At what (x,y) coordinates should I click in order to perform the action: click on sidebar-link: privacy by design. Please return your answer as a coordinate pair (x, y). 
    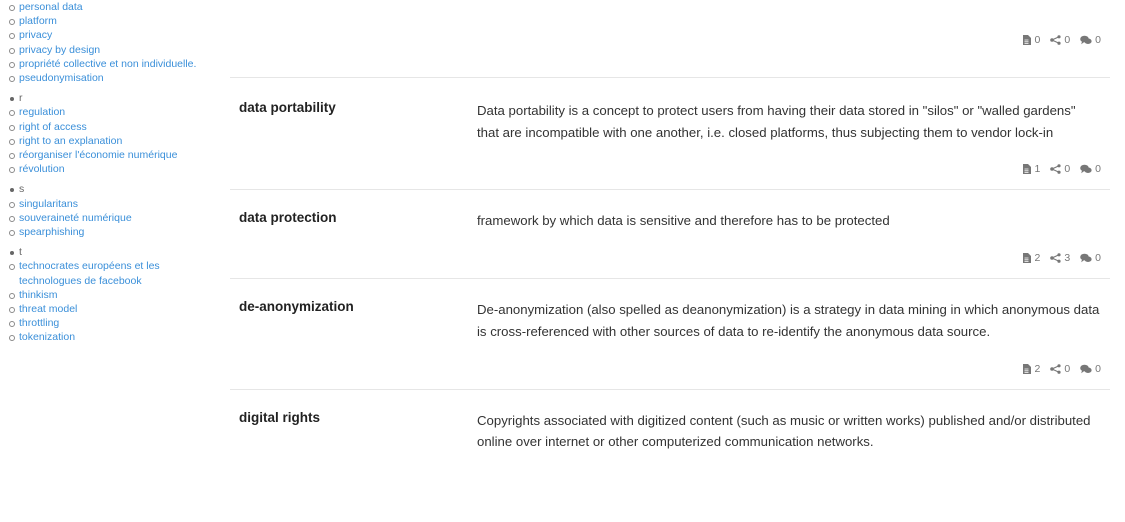
    Looking at the image, I should click on (115, 50).